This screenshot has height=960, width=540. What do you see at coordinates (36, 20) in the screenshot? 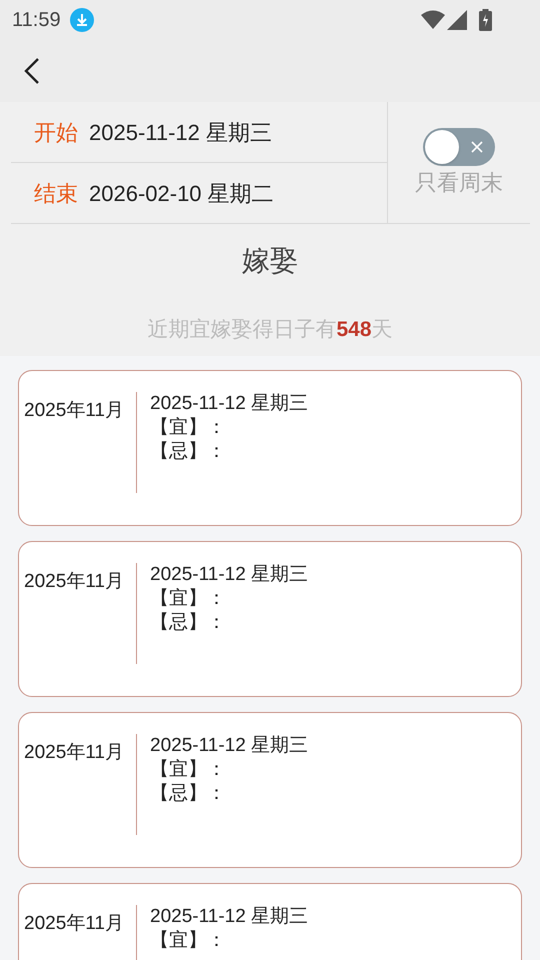
I see `status-time: 11:59` at bounding box center [36, 20].